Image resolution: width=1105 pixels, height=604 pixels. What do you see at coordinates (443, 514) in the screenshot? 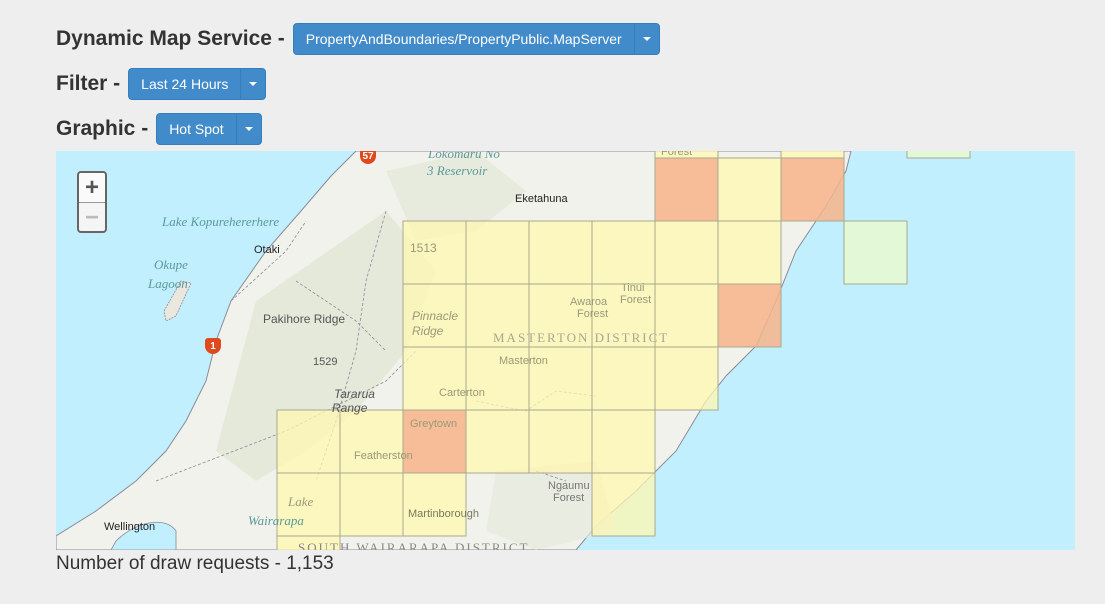
I see `map-label: Martinborough` at bounding box center [443, 514].